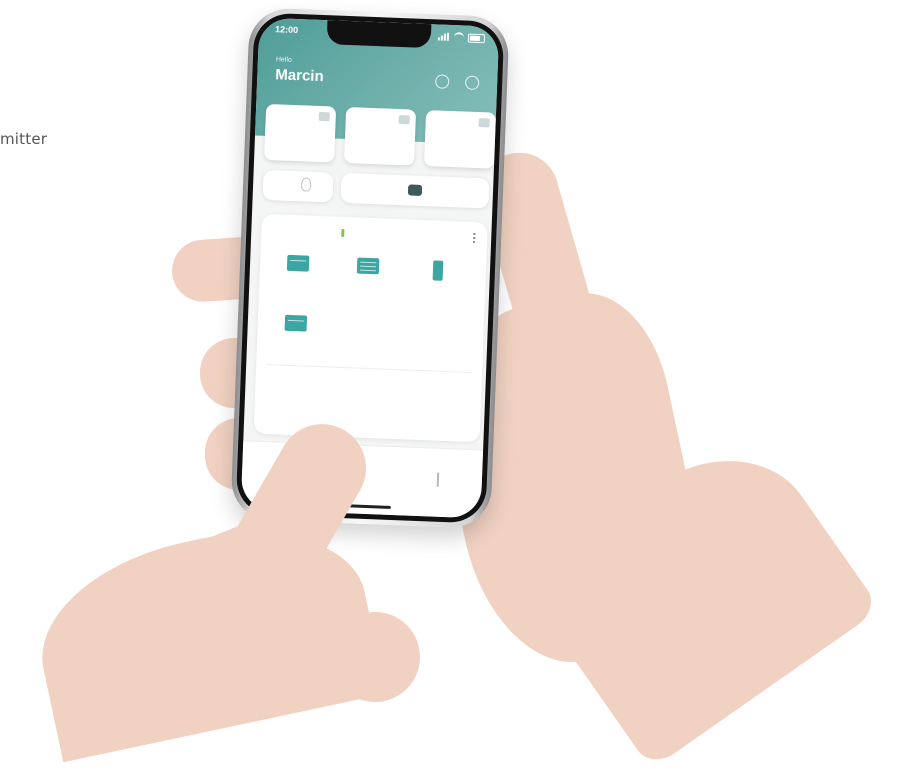 The image size is (907, 770). I want to click on mode-toggle-icon, so click(415, 190).